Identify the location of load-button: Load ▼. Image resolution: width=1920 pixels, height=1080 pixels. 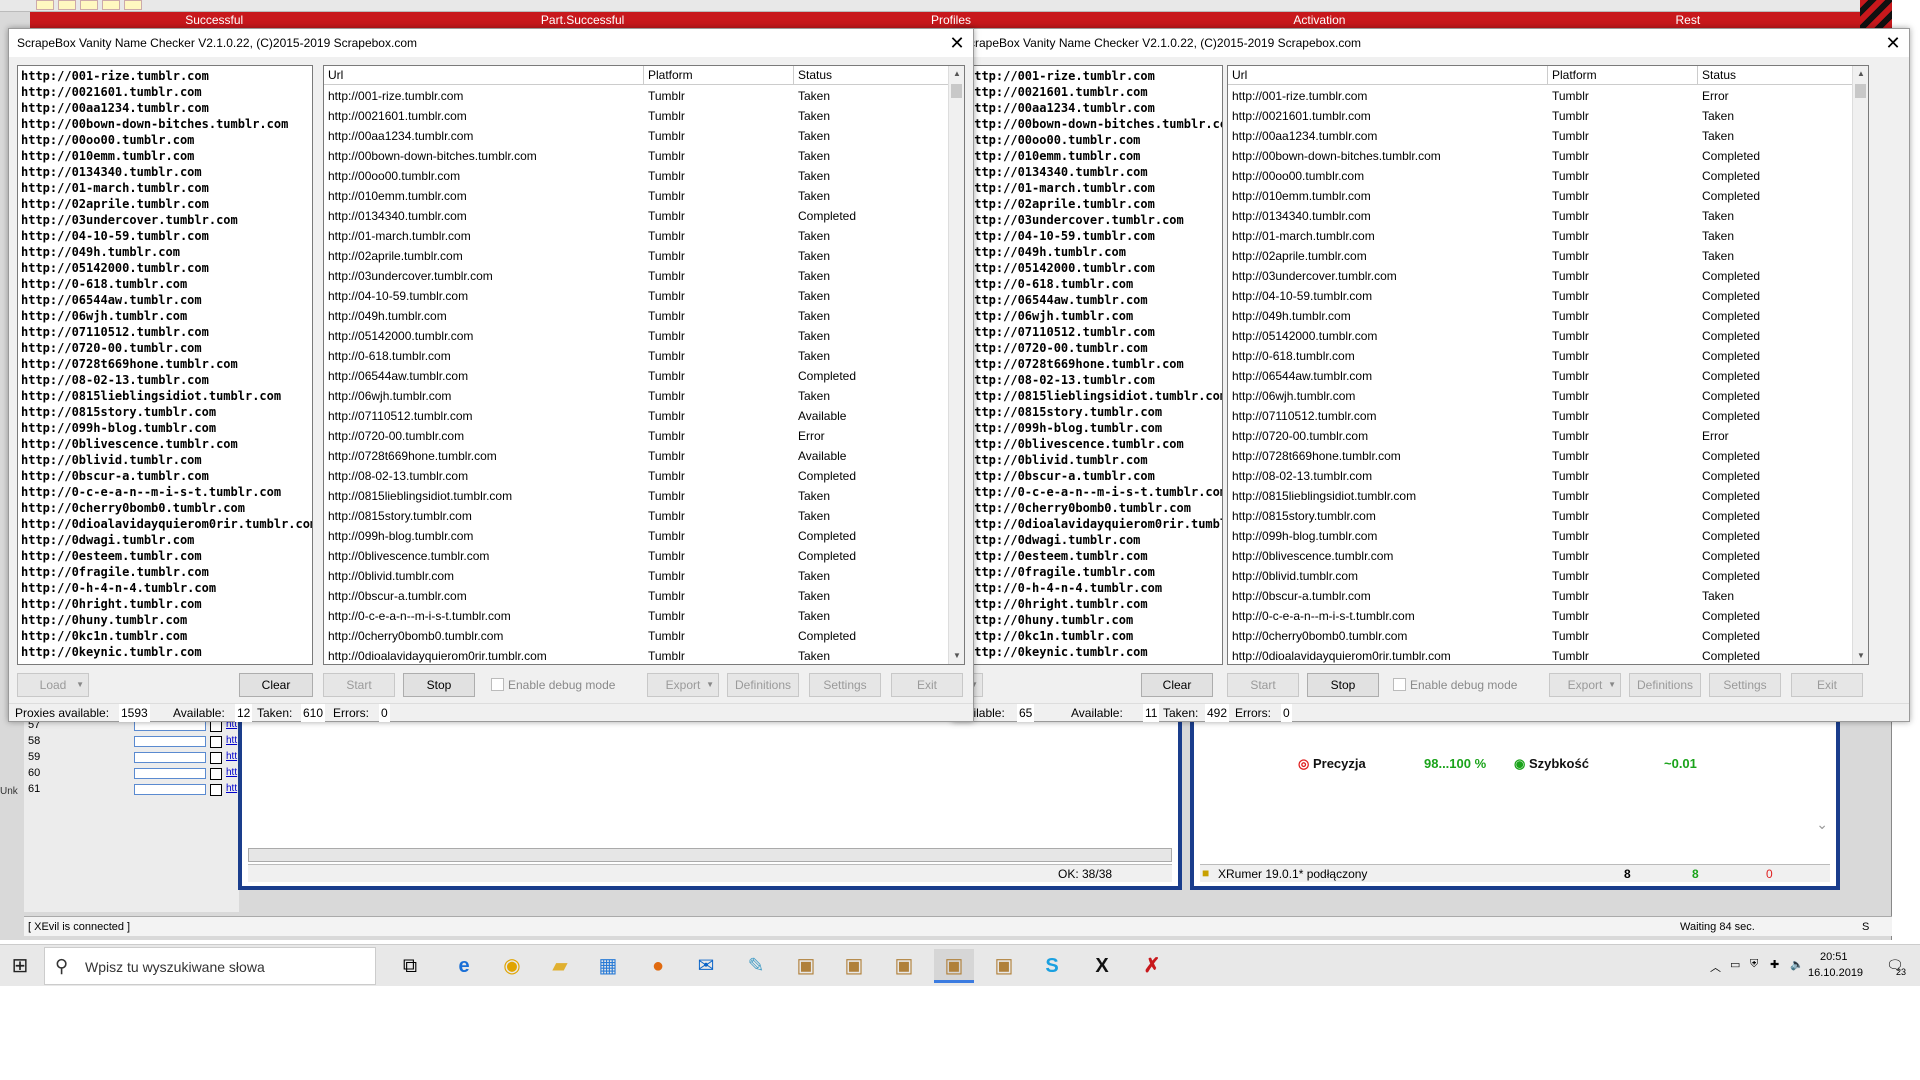
(53, 685).